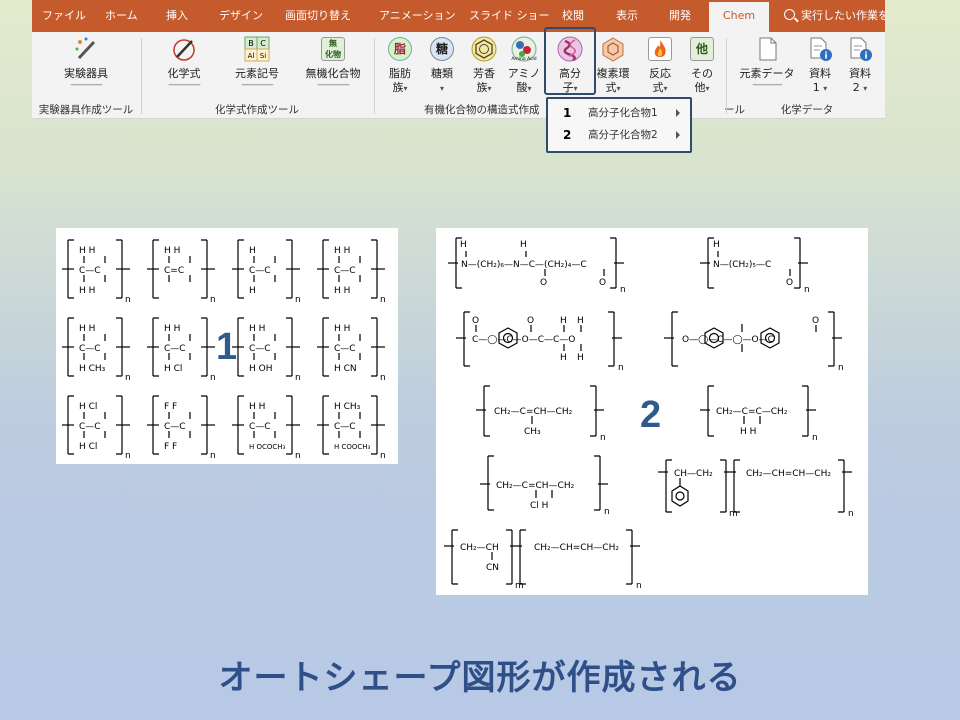  What do you see at coordinates (613, 66) in the screenshot?
I see `heterocycle-button: 複素環 式▾` at bounding box center [613, 66].